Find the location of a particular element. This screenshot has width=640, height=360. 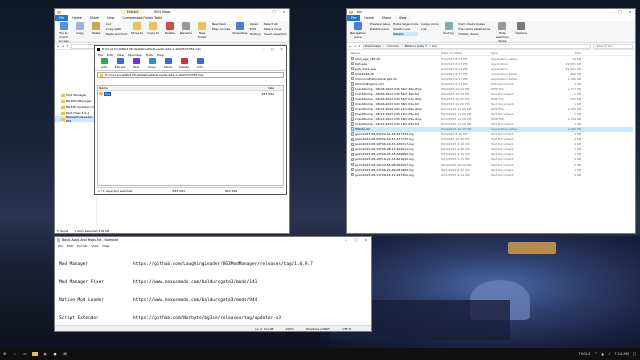

column-size: Size is located at coordinates (261, 88).